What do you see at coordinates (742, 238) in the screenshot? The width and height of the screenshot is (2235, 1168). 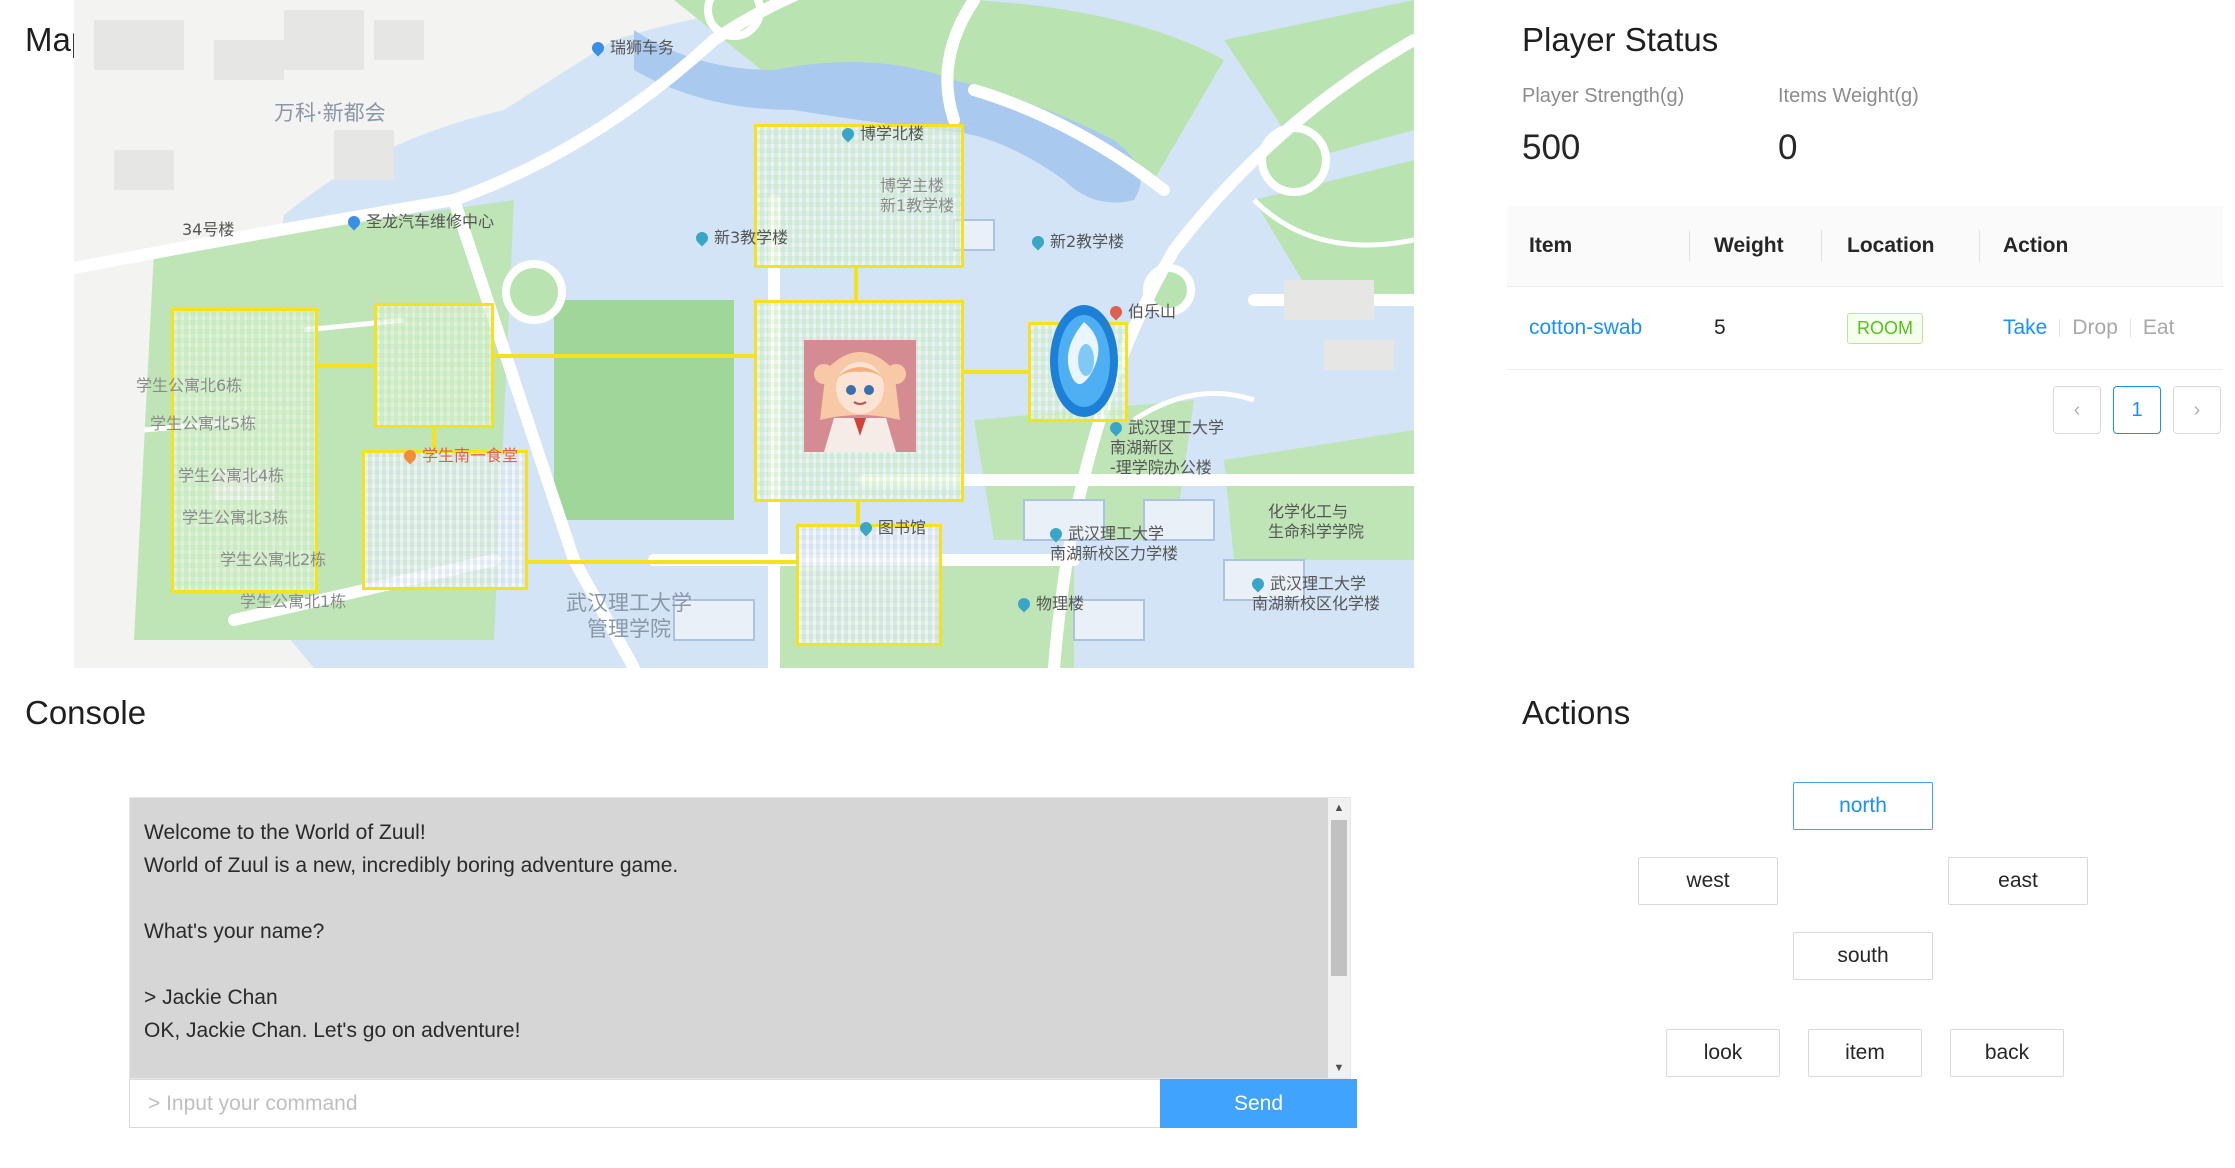 I see `map-label: 新3教学楼` at bounding box center [742, 238].